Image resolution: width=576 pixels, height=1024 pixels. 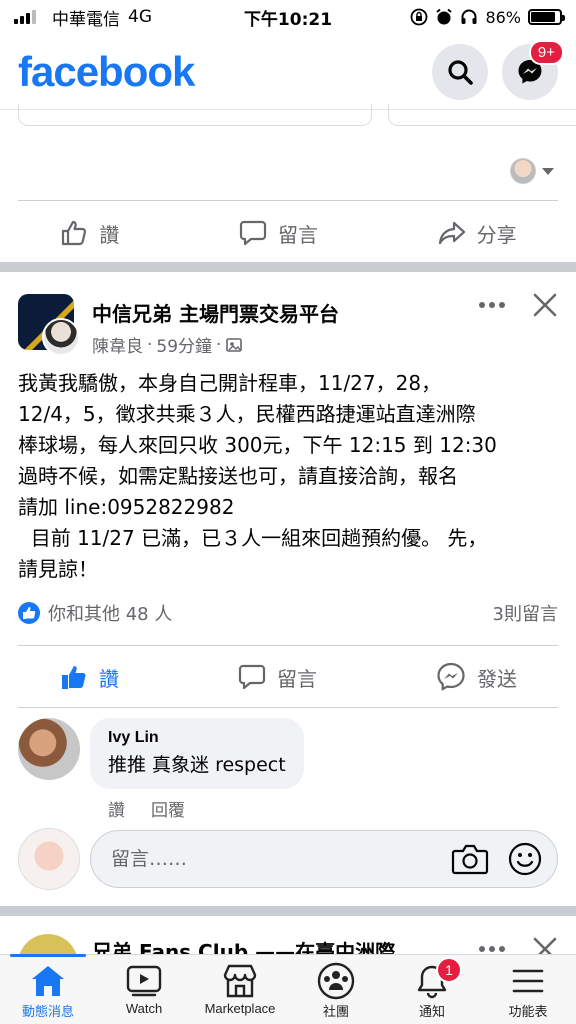 I want to click on tab-watch: Watch, so click(x=144, y=989).